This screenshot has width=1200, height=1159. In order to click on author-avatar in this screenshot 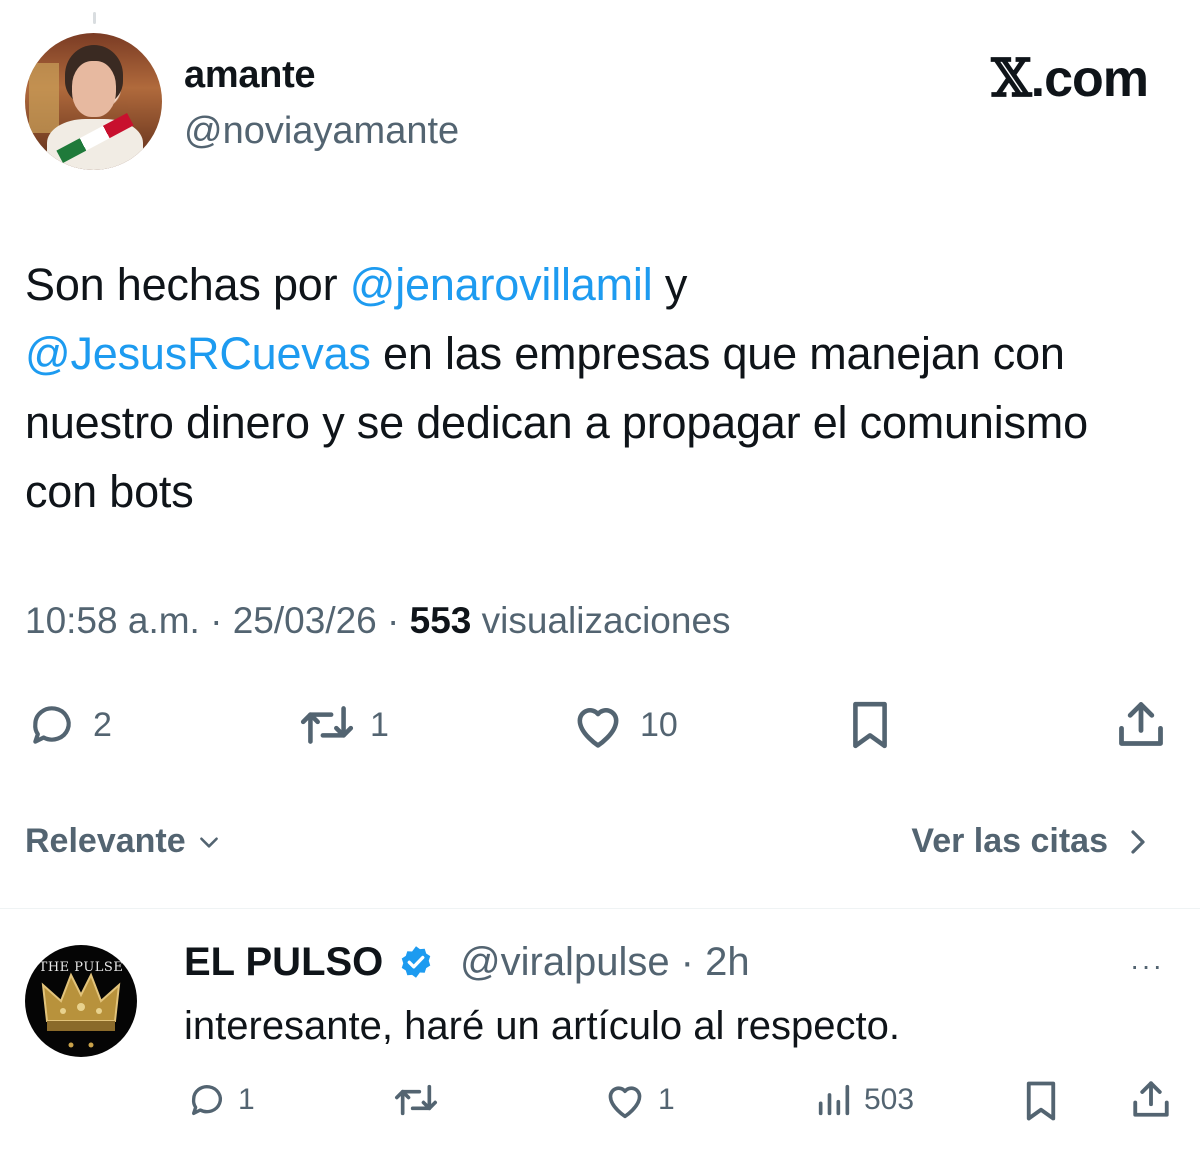, I will do `click(93, 101)`.